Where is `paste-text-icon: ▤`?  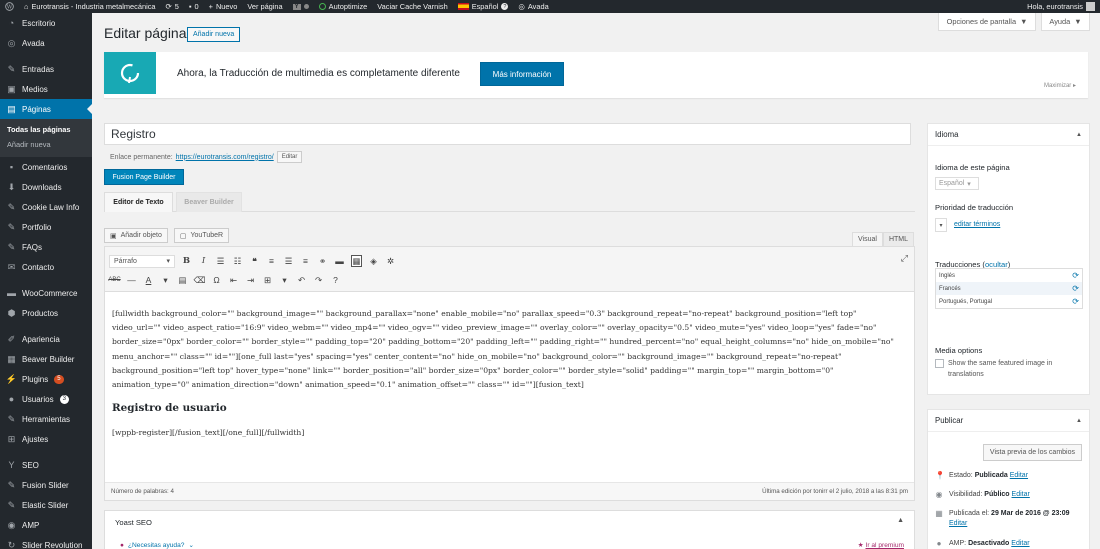 paste-text-icon: ▤ is located at coordinates (182, 280).